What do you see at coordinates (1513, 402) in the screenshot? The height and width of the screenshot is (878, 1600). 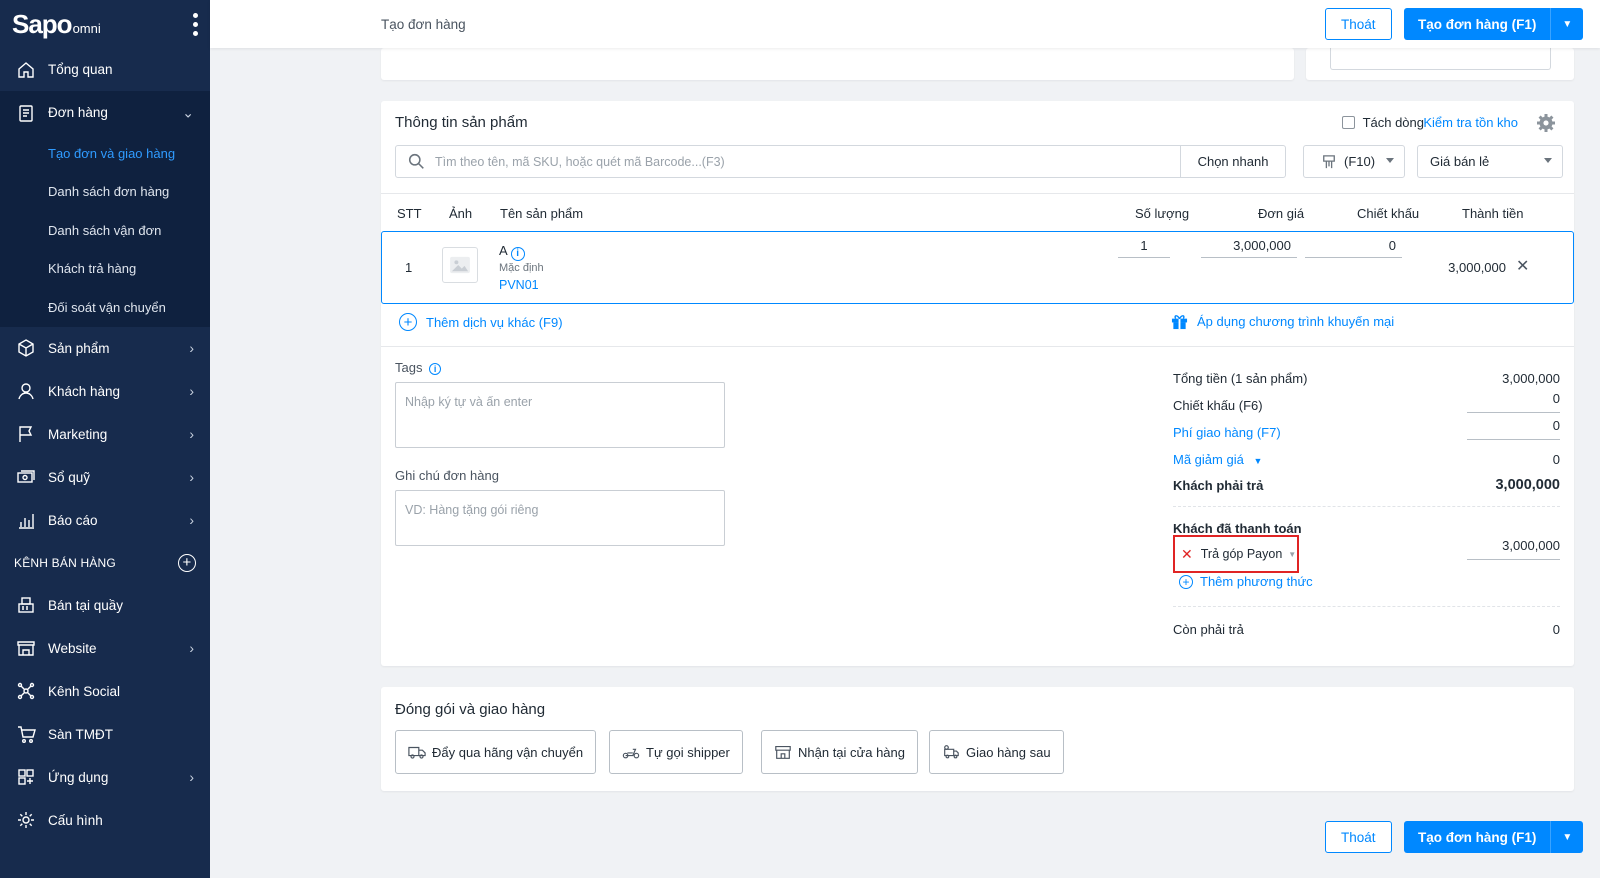 I see `order-discount-input: 0` at bounding box center [1513, 402].